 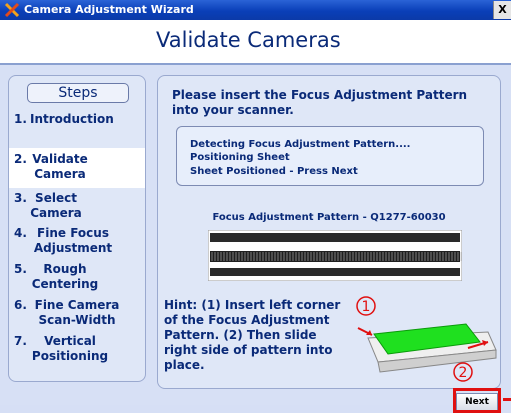 What do you see at coordinates (255, 10) in the screenshot?
I see `title-bar: Camera Adjustment Wizard X` at bounding box center [255, 10].